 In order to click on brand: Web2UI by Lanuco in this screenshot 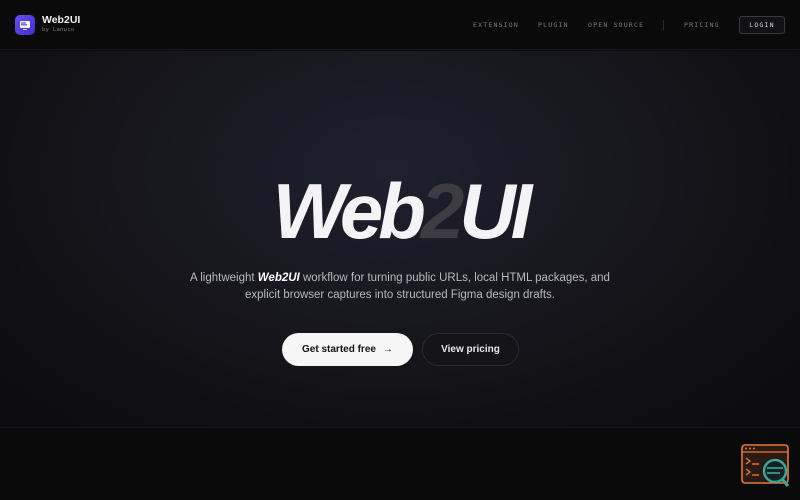, I will do `click(47, 24)`.